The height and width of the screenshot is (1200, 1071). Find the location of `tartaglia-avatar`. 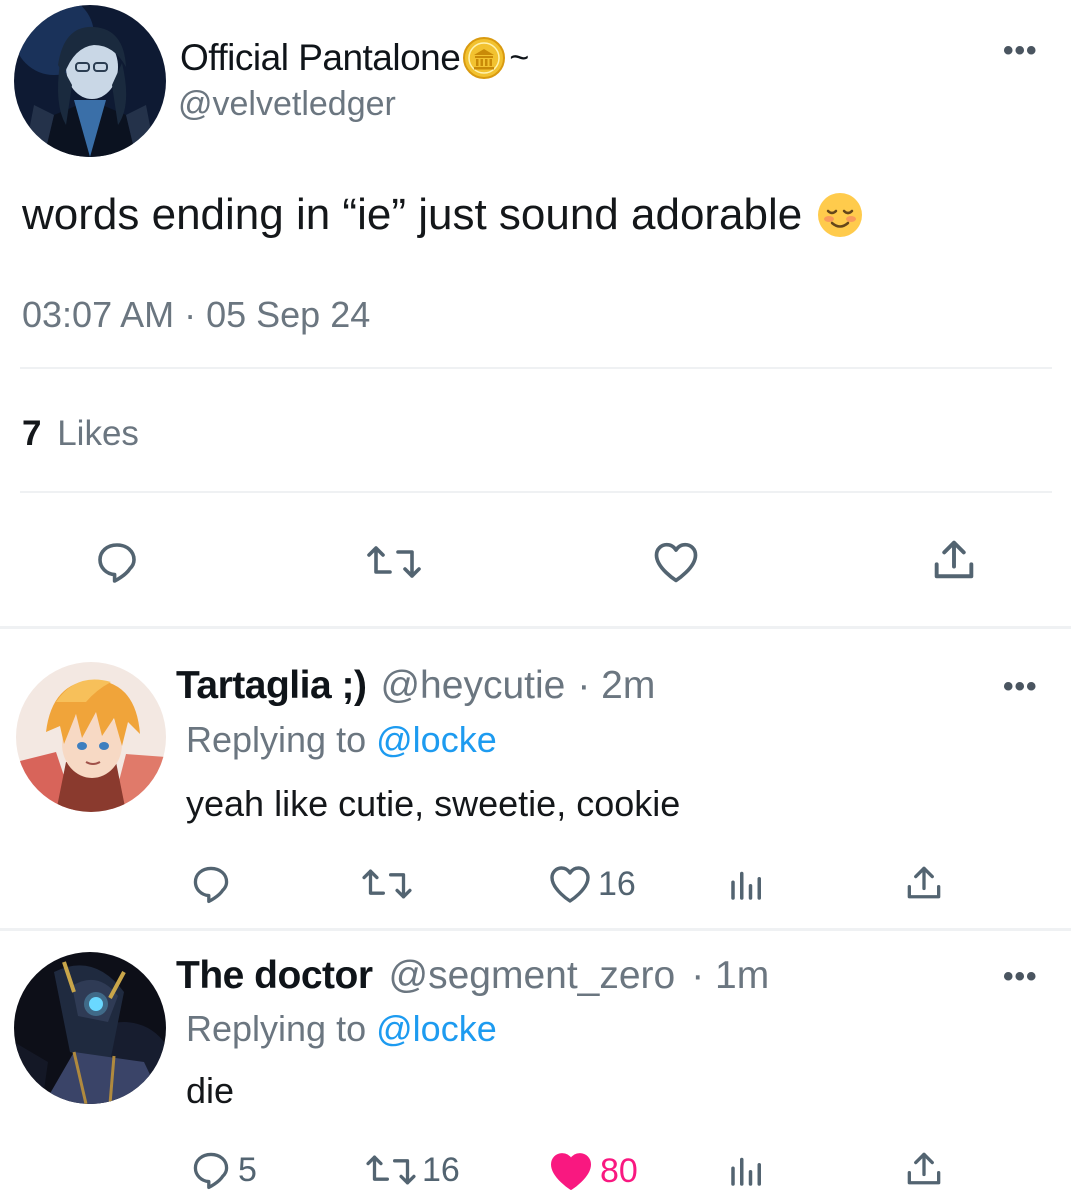

tartaglia-avatar is located at coordinates (91, 737).